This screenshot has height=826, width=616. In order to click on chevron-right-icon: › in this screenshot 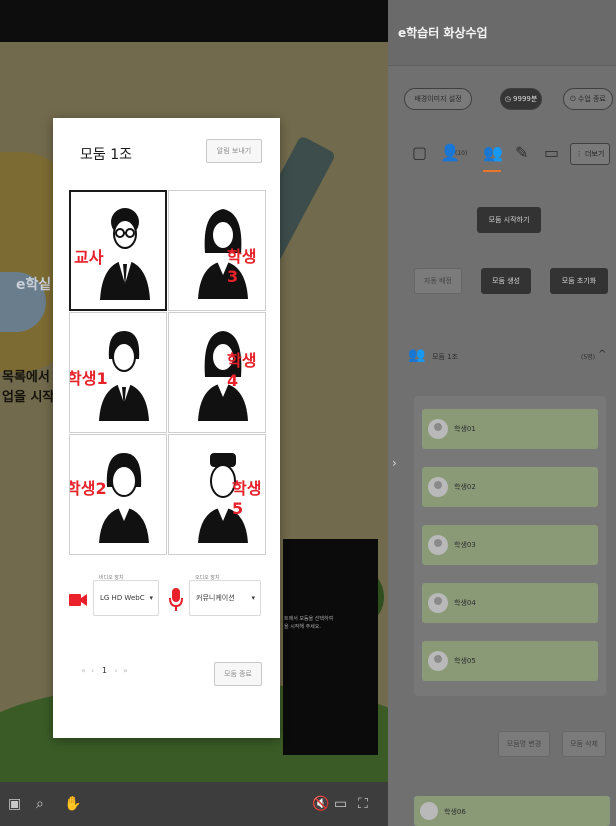, I will do `click(394, 463)`.